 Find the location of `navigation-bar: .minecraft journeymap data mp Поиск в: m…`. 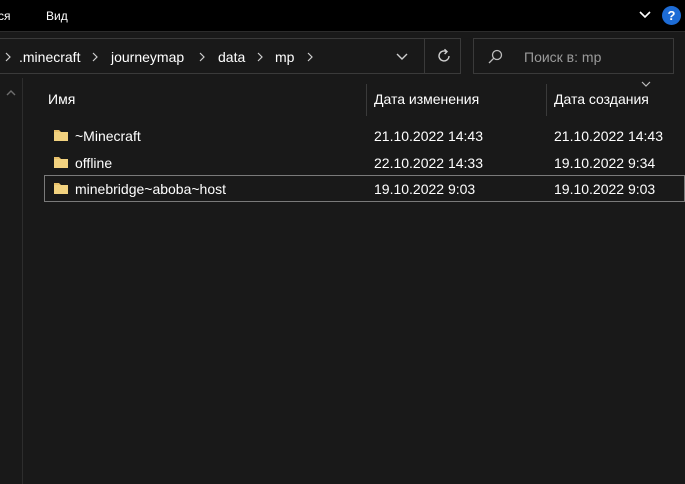

navigation-bar: .minecraft journeymap data mp Поиск в: m… is located at coordinates (342, 55).